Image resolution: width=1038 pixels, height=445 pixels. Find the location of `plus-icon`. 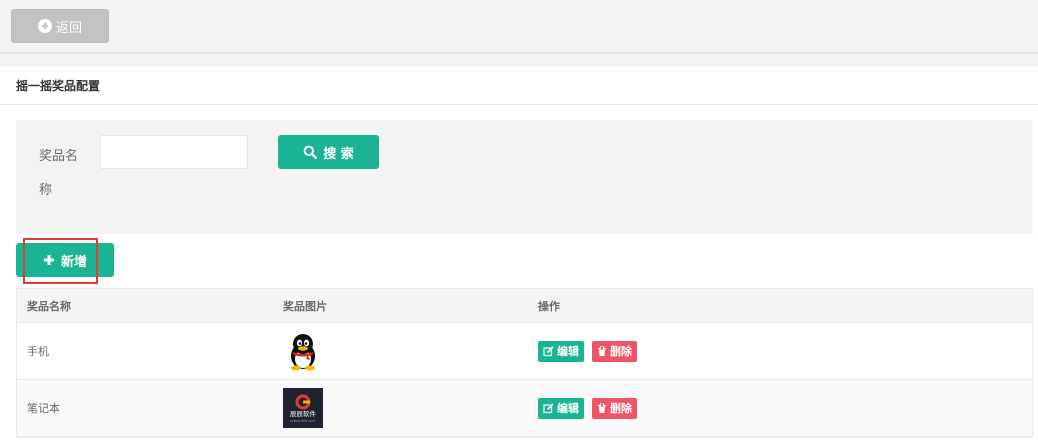

plus-icon is located at coordinates (48, 260).